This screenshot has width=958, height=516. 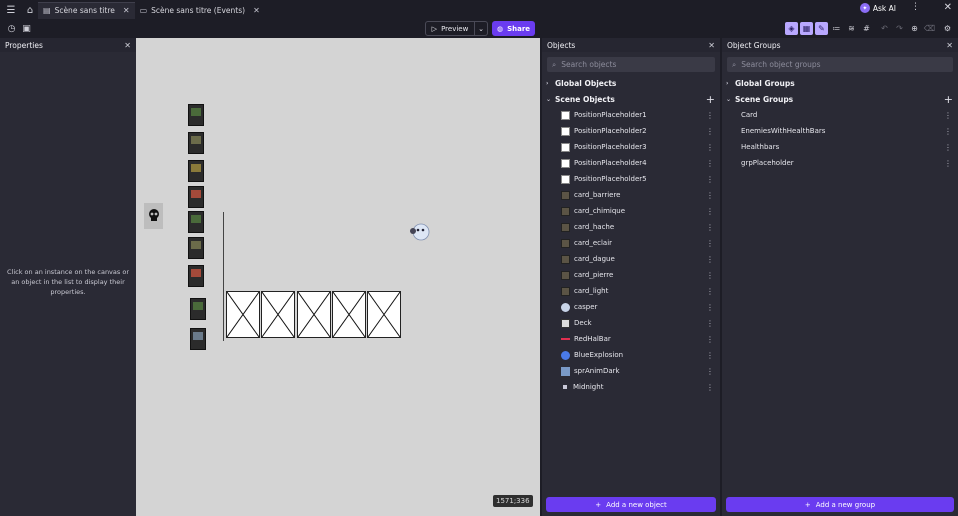 What do you see at coordinates (631, 115) in the screenshot?
I see `list-item: PositionPlaceholder1 ⋮` at bounding box center [631, 115].